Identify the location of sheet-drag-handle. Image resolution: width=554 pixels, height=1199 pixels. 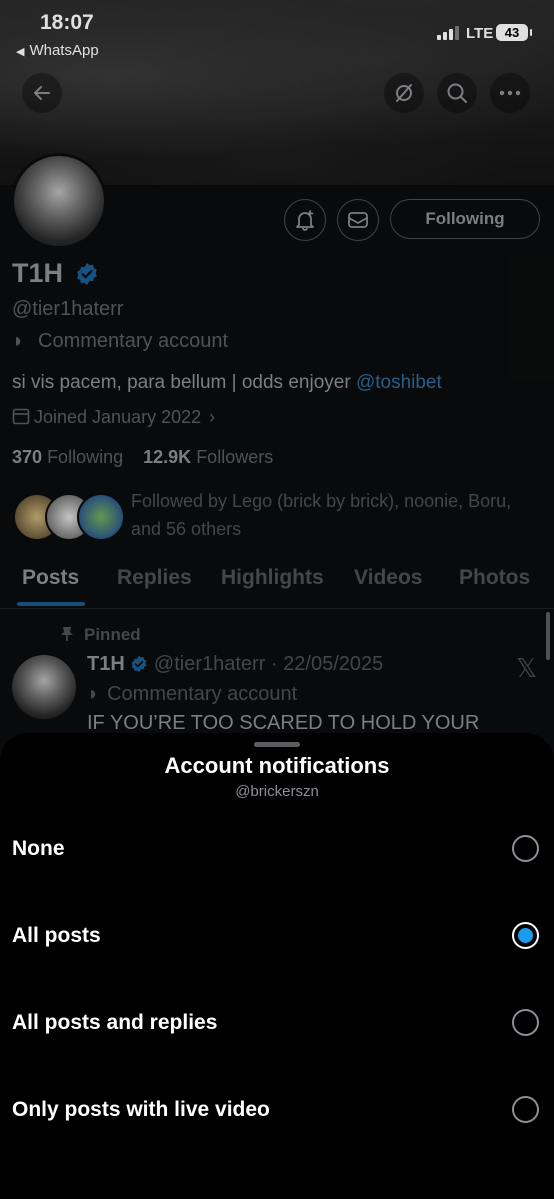
(277, 744).